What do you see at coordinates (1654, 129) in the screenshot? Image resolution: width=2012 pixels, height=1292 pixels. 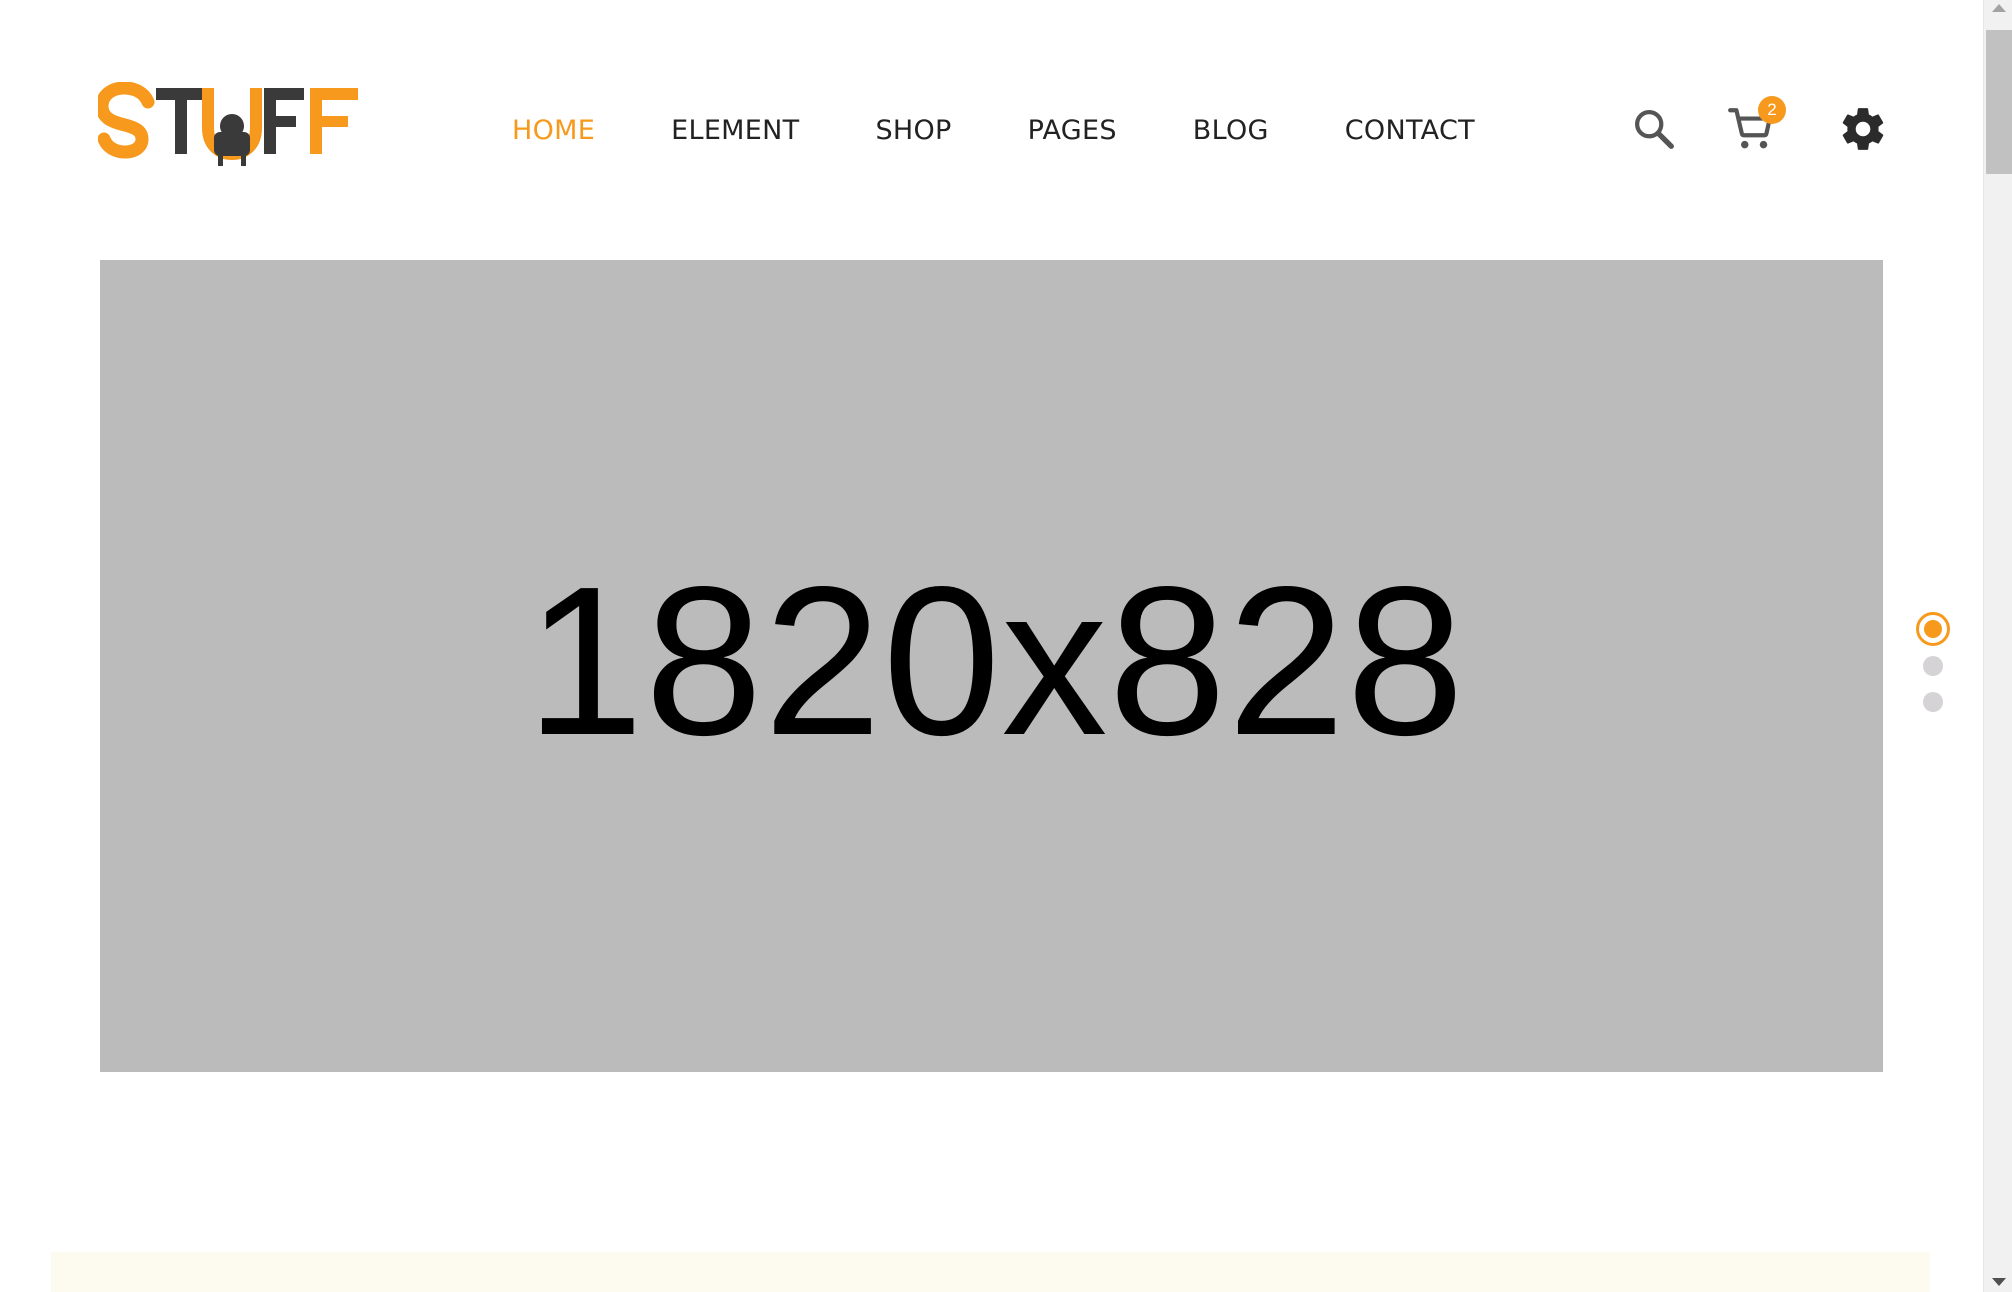 I see `search-icon` at bounding box center [1654, 129].